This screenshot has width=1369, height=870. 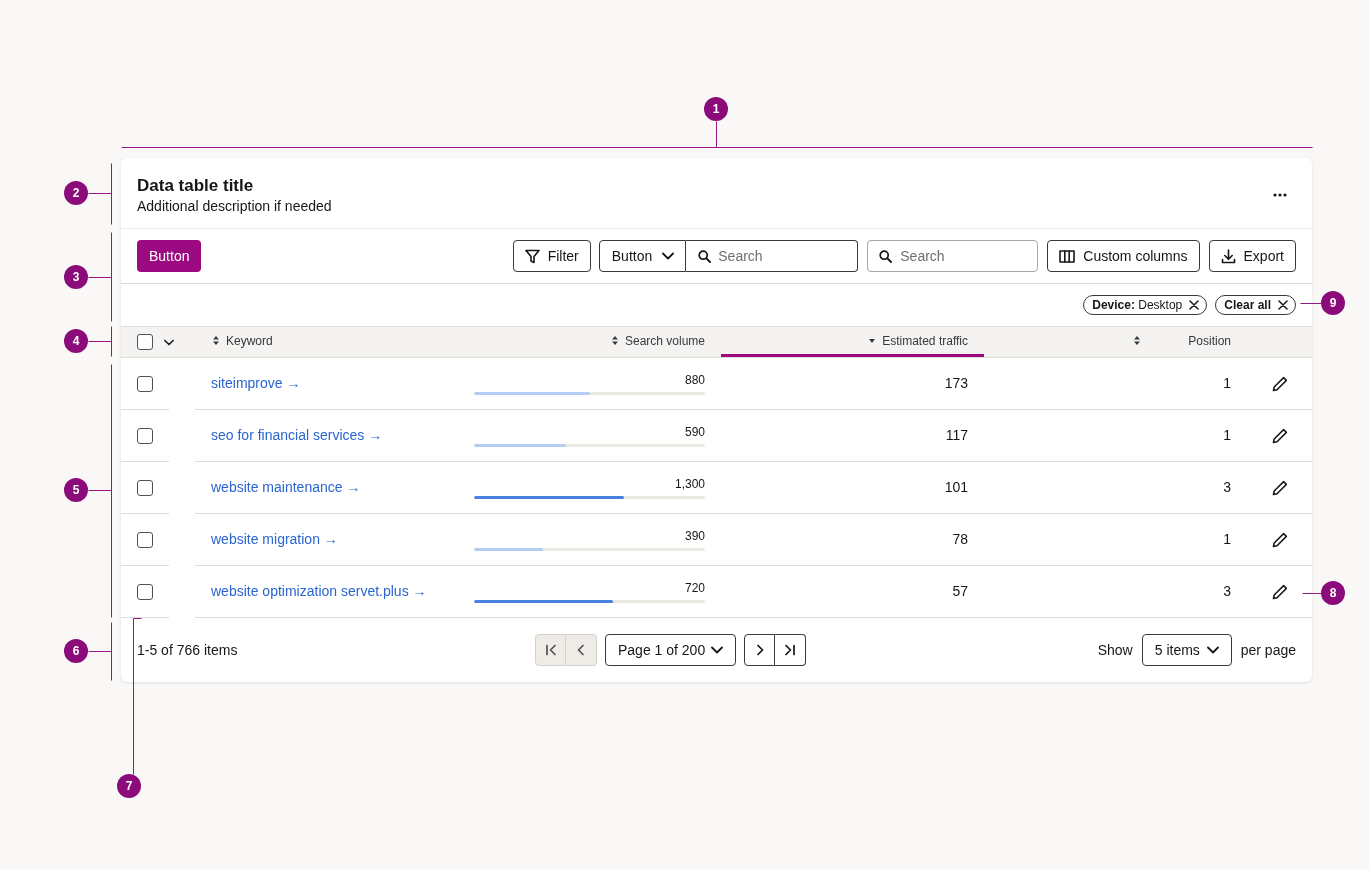 What do you see at coordinates (76, 277) in the screenshot?
I see `callout-marker: 3` at bounding box center [76, 277].